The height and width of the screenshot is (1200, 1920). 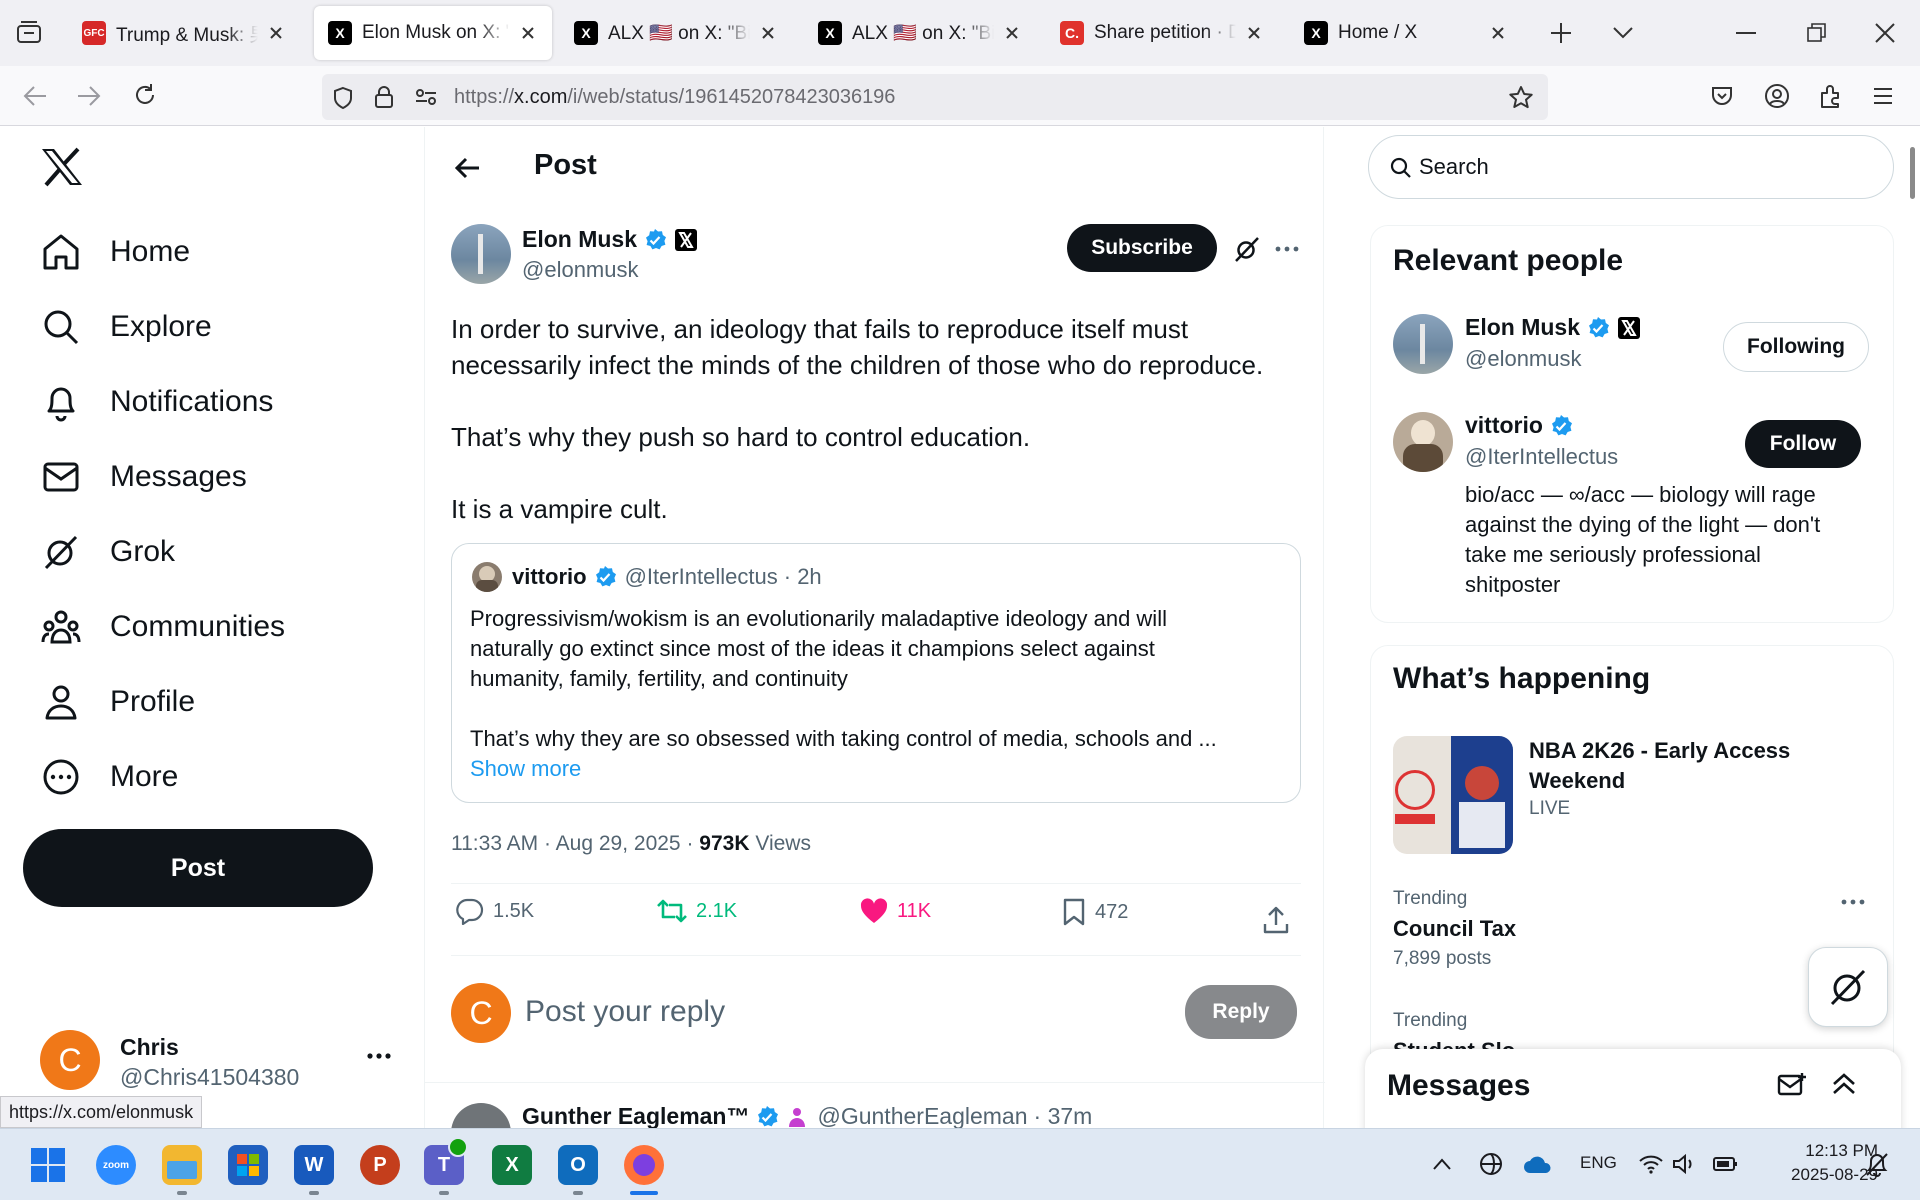 I want to click on reply-author-avatar, so click(x=481, y=1115).